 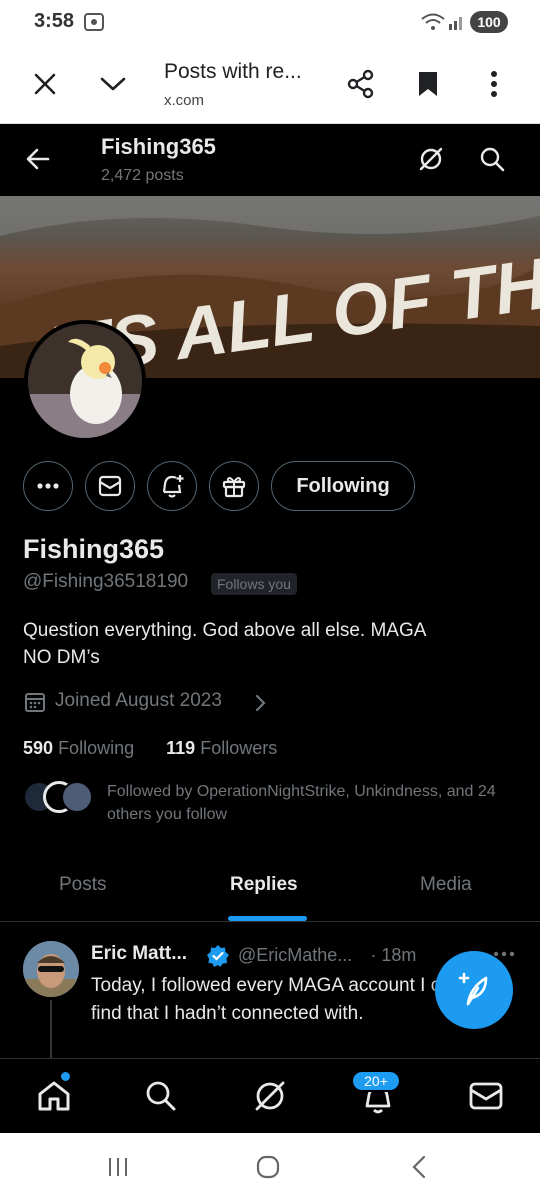 I want to click on post-author-avatar, so click(x=51, y=969).